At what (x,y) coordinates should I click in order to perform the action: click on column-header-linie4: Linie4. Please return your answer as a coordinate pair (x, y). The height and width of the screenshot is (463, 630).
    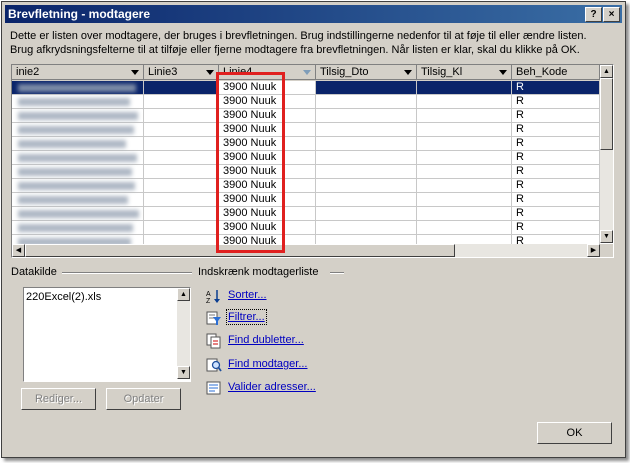
    Looking at the image, I should click on (267, 72).